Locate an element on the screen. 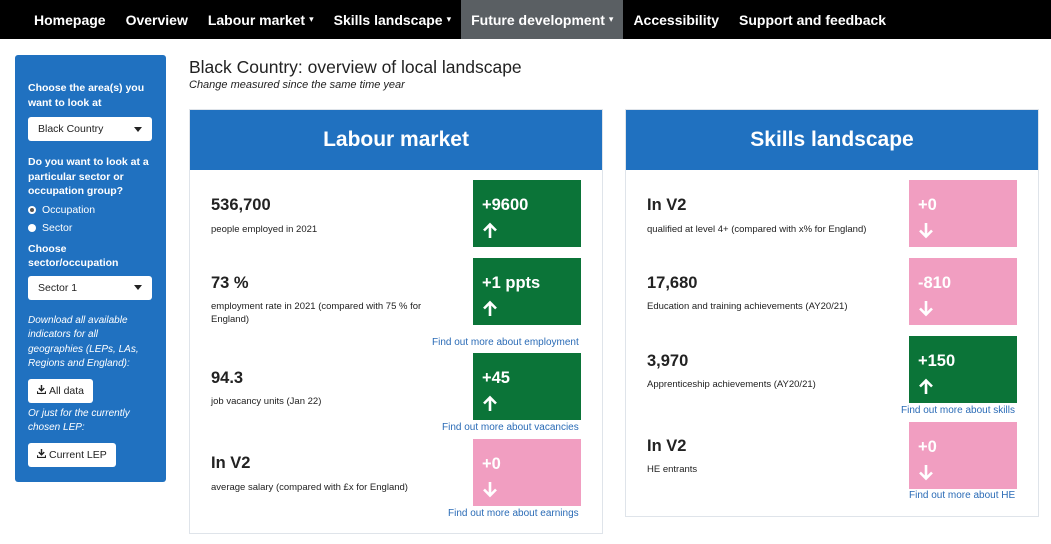 The height and width of the screenshot is (544, 1051). level4-stat: In V2 is located at coordinates (667, 205).